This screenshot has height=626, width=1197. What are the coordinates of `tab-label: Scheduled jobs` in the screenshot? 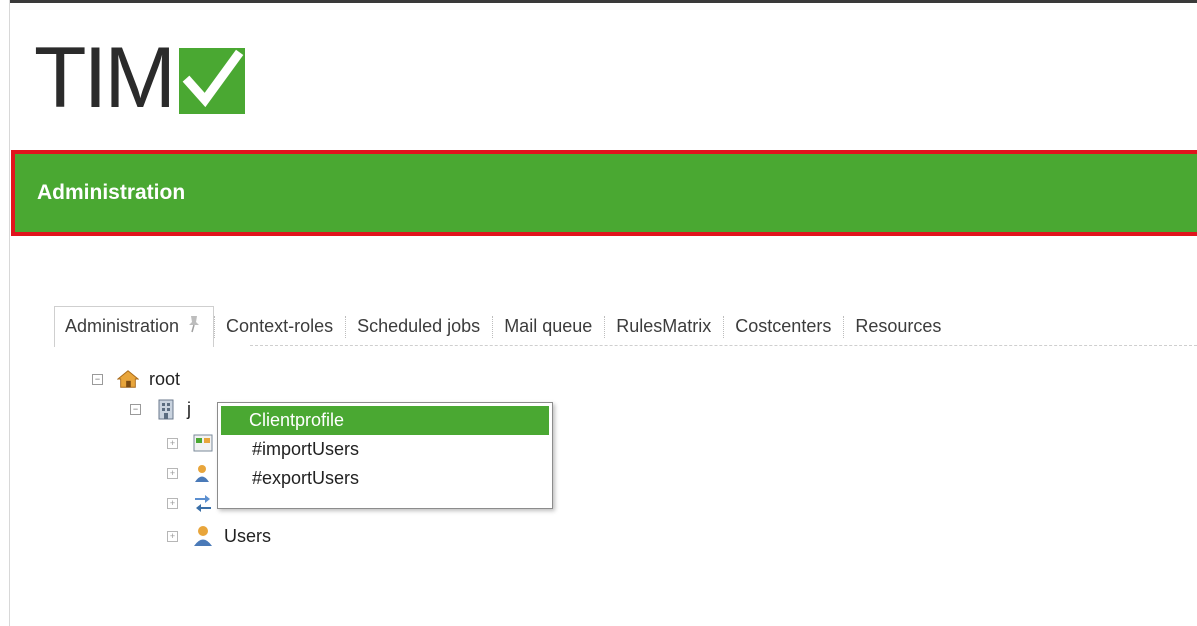 It's located at (419, 325).